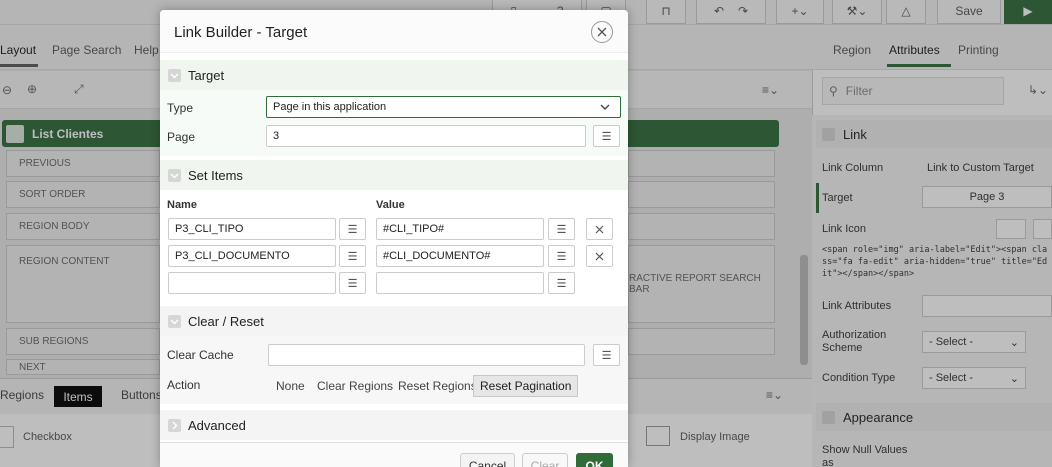 The width and height of the screenshot is (1052, 467). Describe the element at coordinates (394, 175) in the screenshot. I see `set-items-section-header: Set Items` at that location.